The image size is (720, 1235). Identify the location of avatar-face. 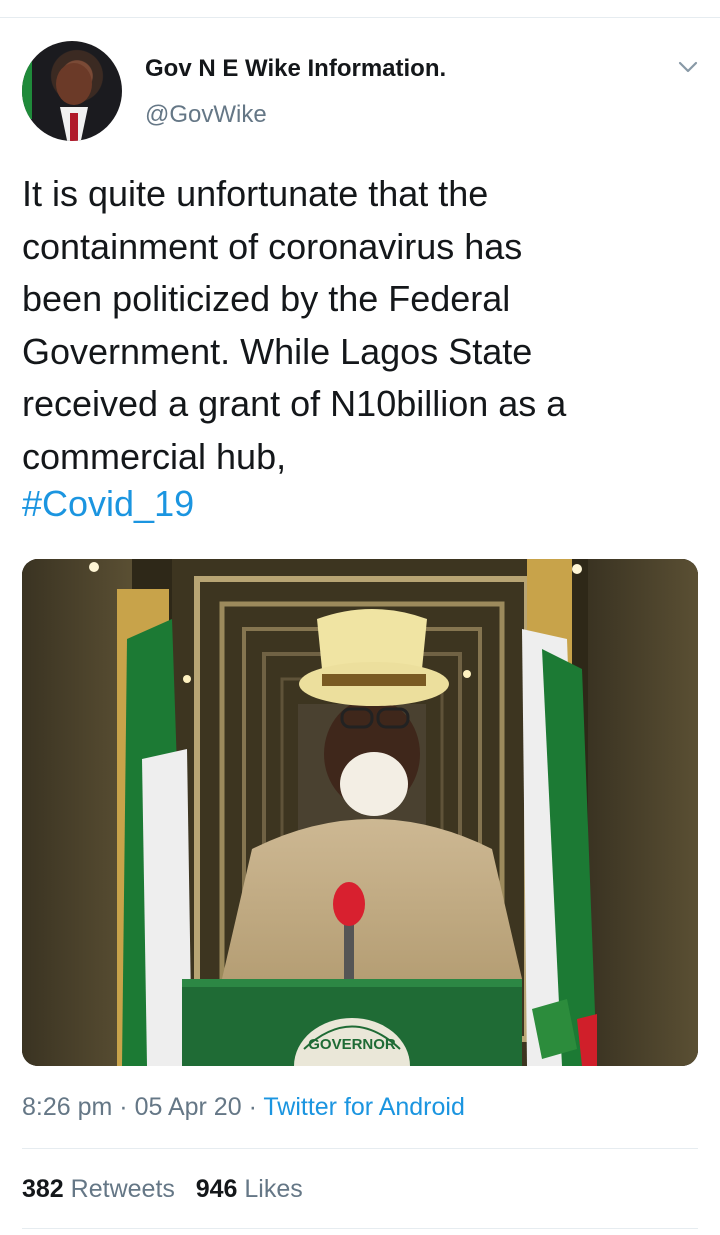
(74, 84).